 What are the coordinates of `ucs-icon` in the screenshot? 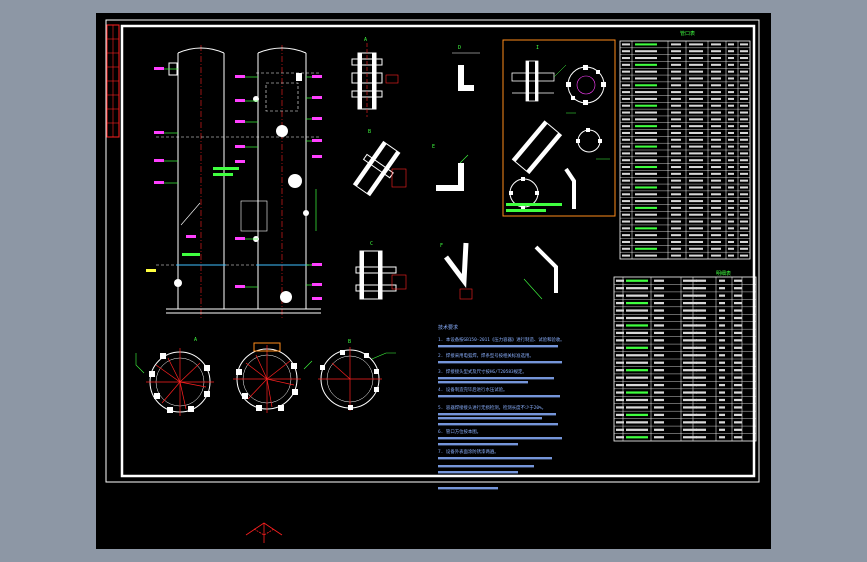 It's located at (264, 532).